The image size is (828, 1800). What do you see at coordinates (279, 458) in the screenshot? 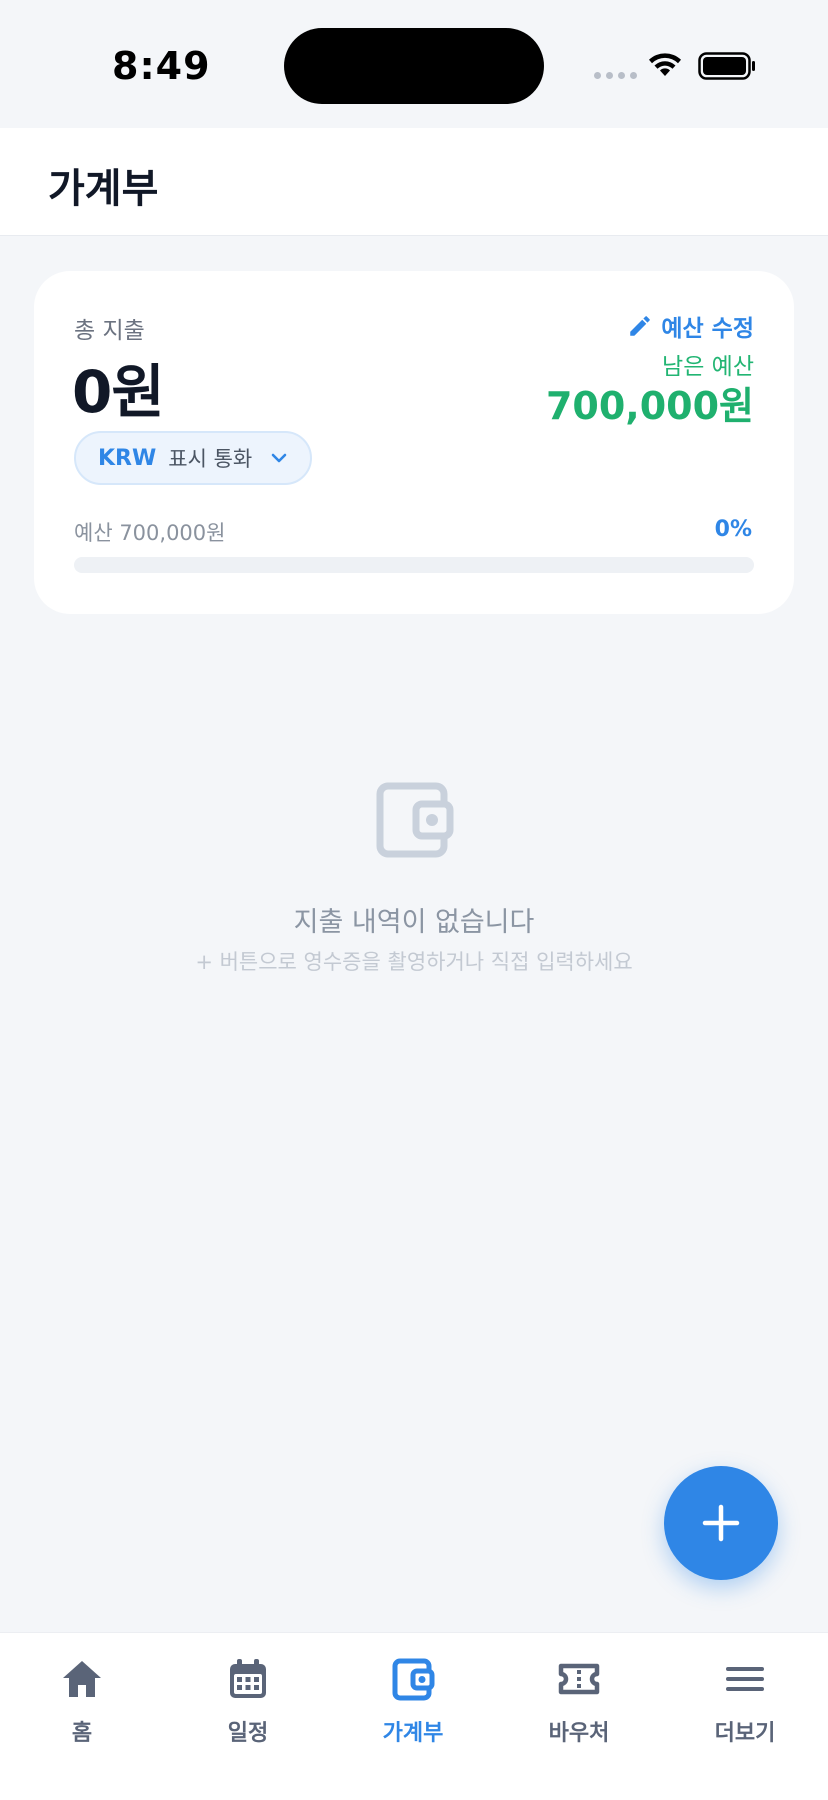
I see `chevron-down-icon` at bounding box center [279, 458].